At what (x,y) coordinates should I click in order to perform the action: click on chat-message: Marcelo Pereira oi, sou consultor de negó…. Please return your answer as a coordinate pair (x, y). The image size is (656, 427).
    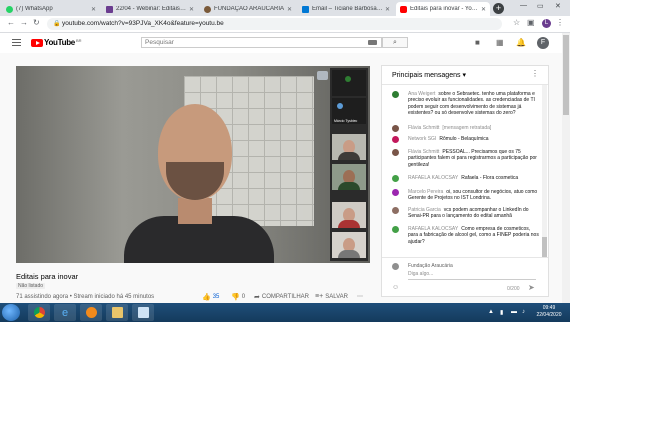
    Looking at the image, I should click on (466, 195).